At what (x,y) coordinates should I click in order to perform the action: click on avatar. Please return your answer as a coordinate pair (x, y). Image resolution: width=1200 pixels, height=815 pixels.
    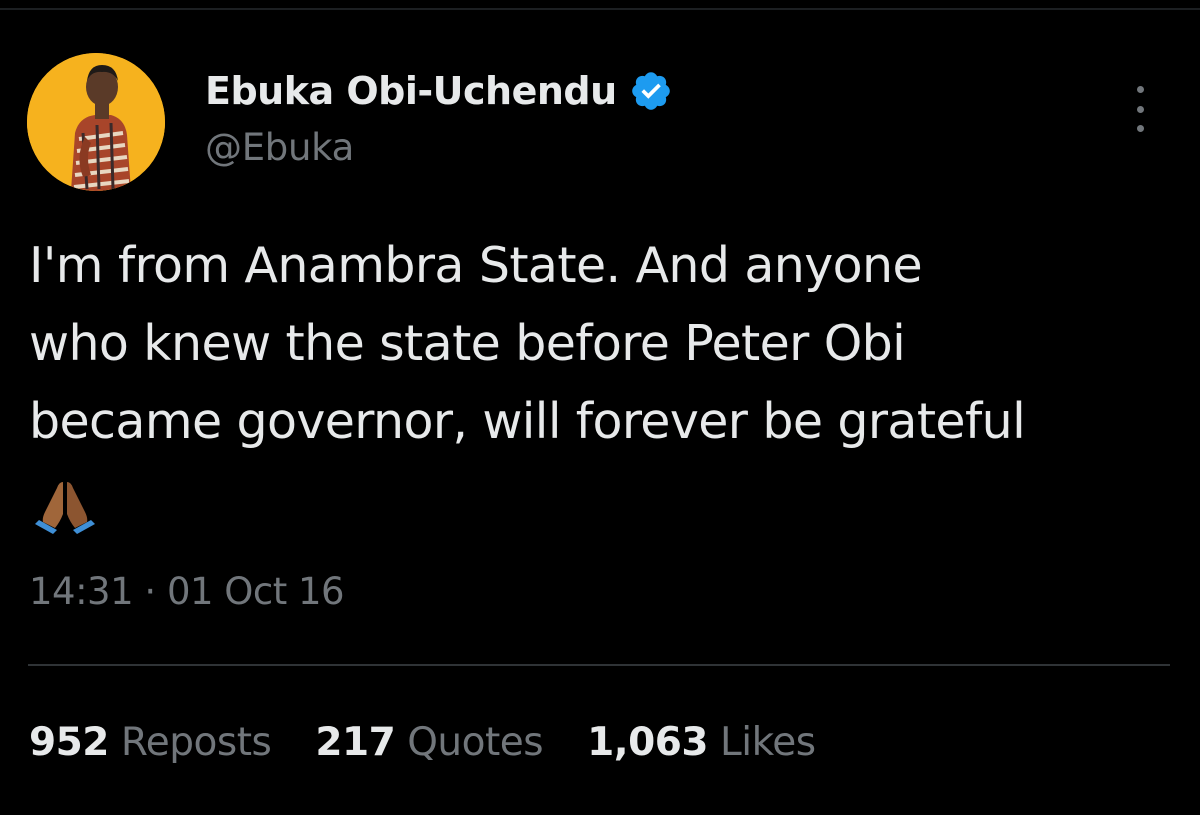
    Looking at the image, I should click on (96, 122).